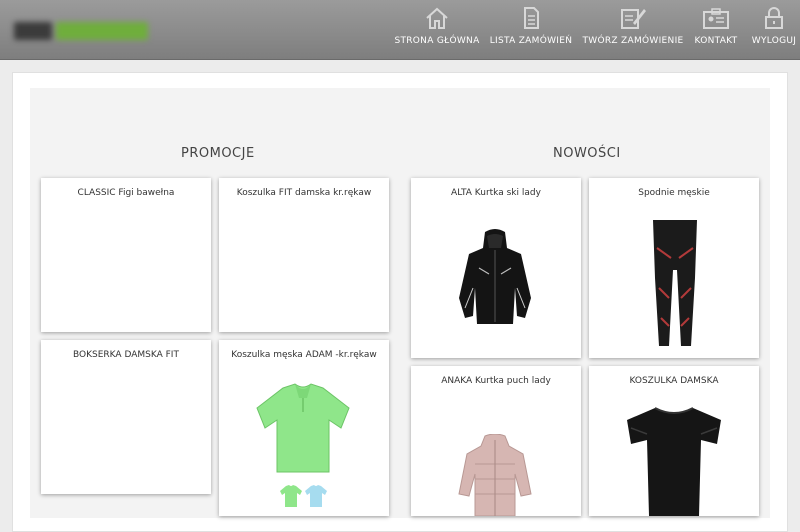 The image size is (800, 532). Describe the element at coordinates (773, 31) in the screenshot. I see `nav-item-logout: WYLOGUJ` at that location.